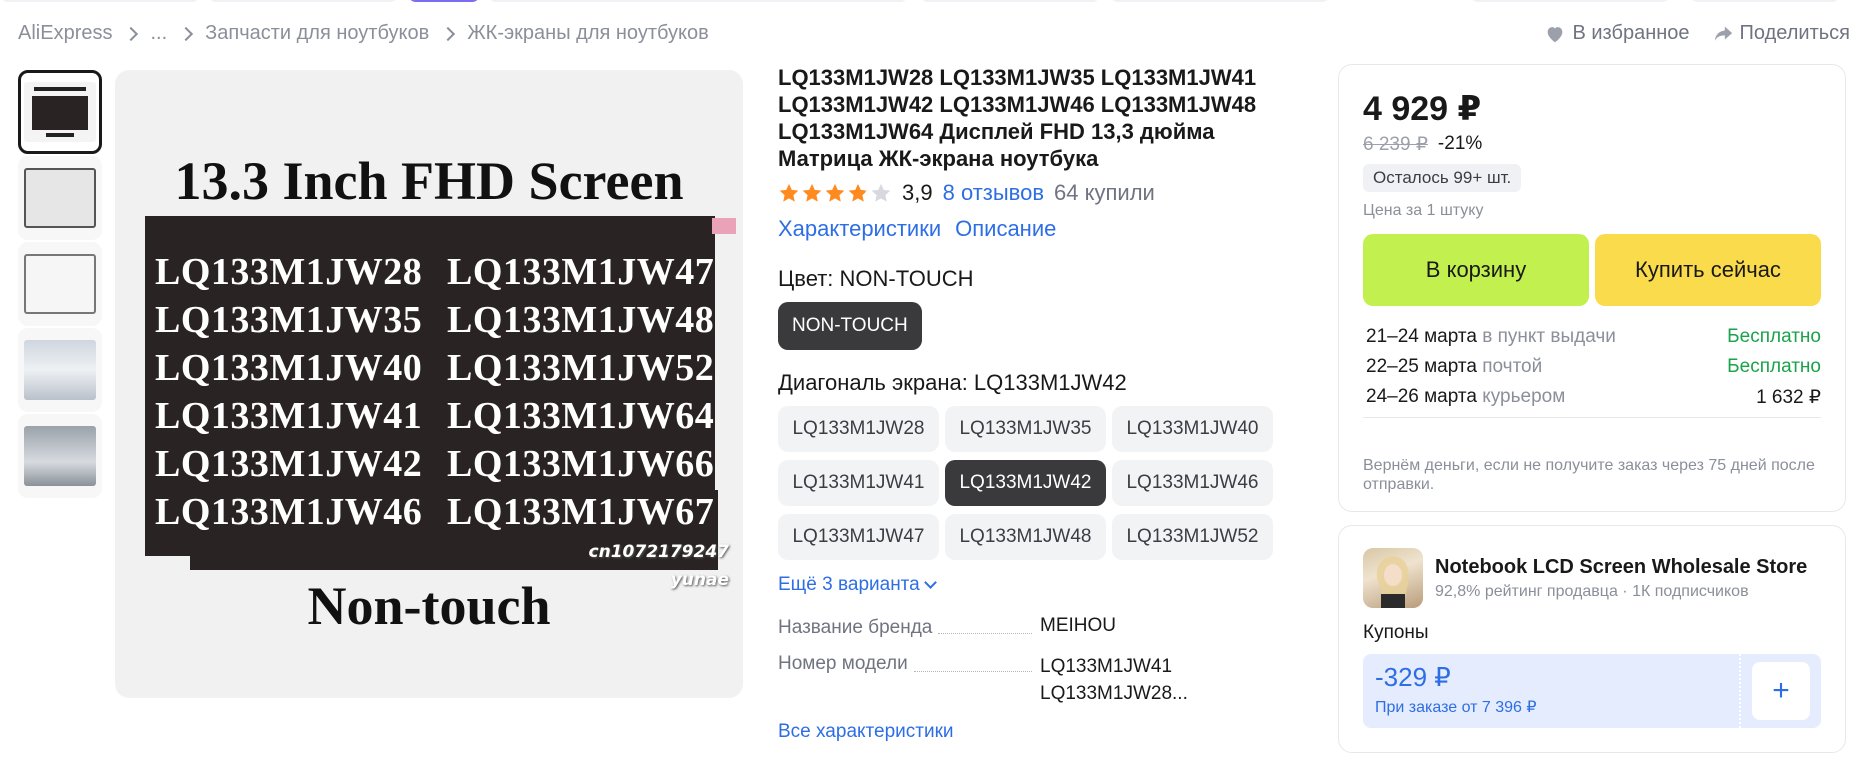 The width and height of the screenshot is (1870, 782). What do you see at coordinates (1106, 666) in the screenshot?
I see `spec-value-line: LQ133M1JW41` at bounding box center [1106, 666].